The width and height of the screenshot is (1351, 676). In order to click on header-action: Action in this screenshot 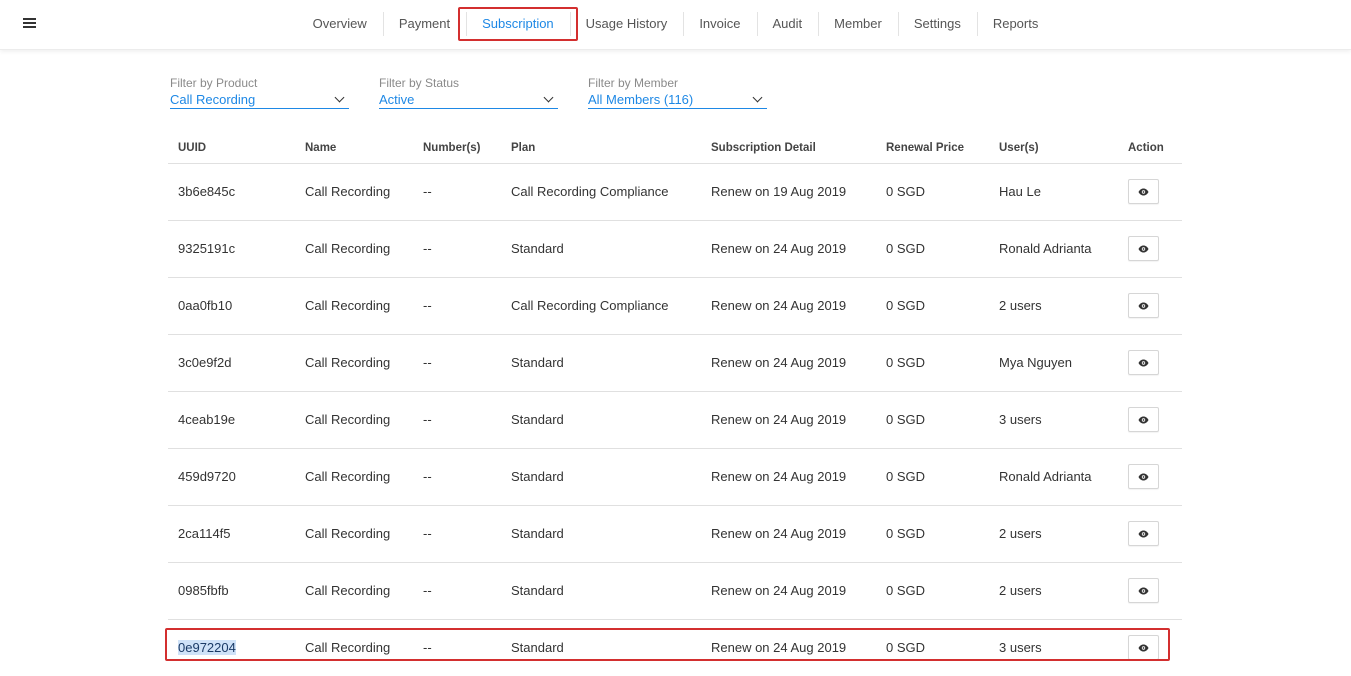, I will do `click(1150, 149)`.